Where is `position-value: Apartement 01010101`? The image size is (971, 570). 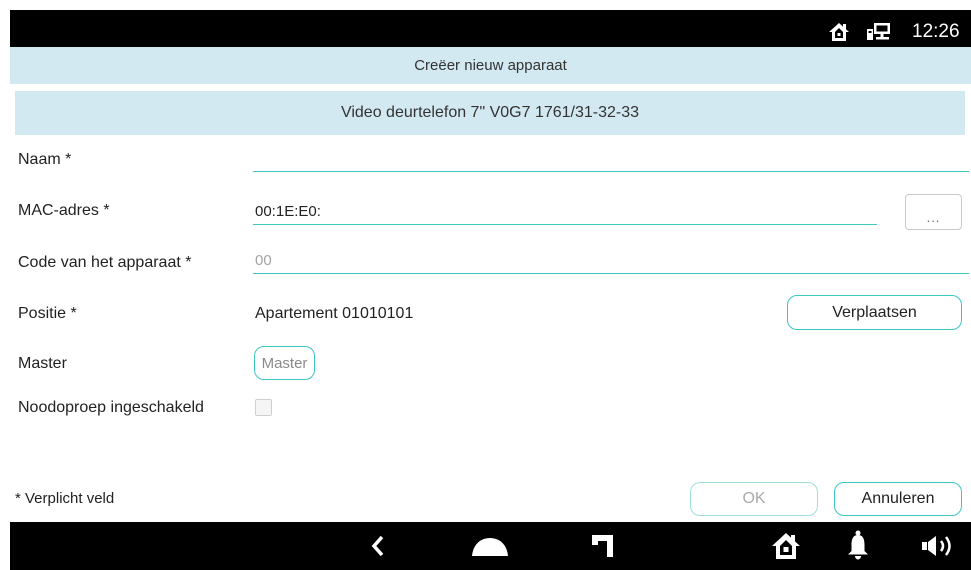
position-value: Apartement 01010101 is located at coordinates (334, 313).